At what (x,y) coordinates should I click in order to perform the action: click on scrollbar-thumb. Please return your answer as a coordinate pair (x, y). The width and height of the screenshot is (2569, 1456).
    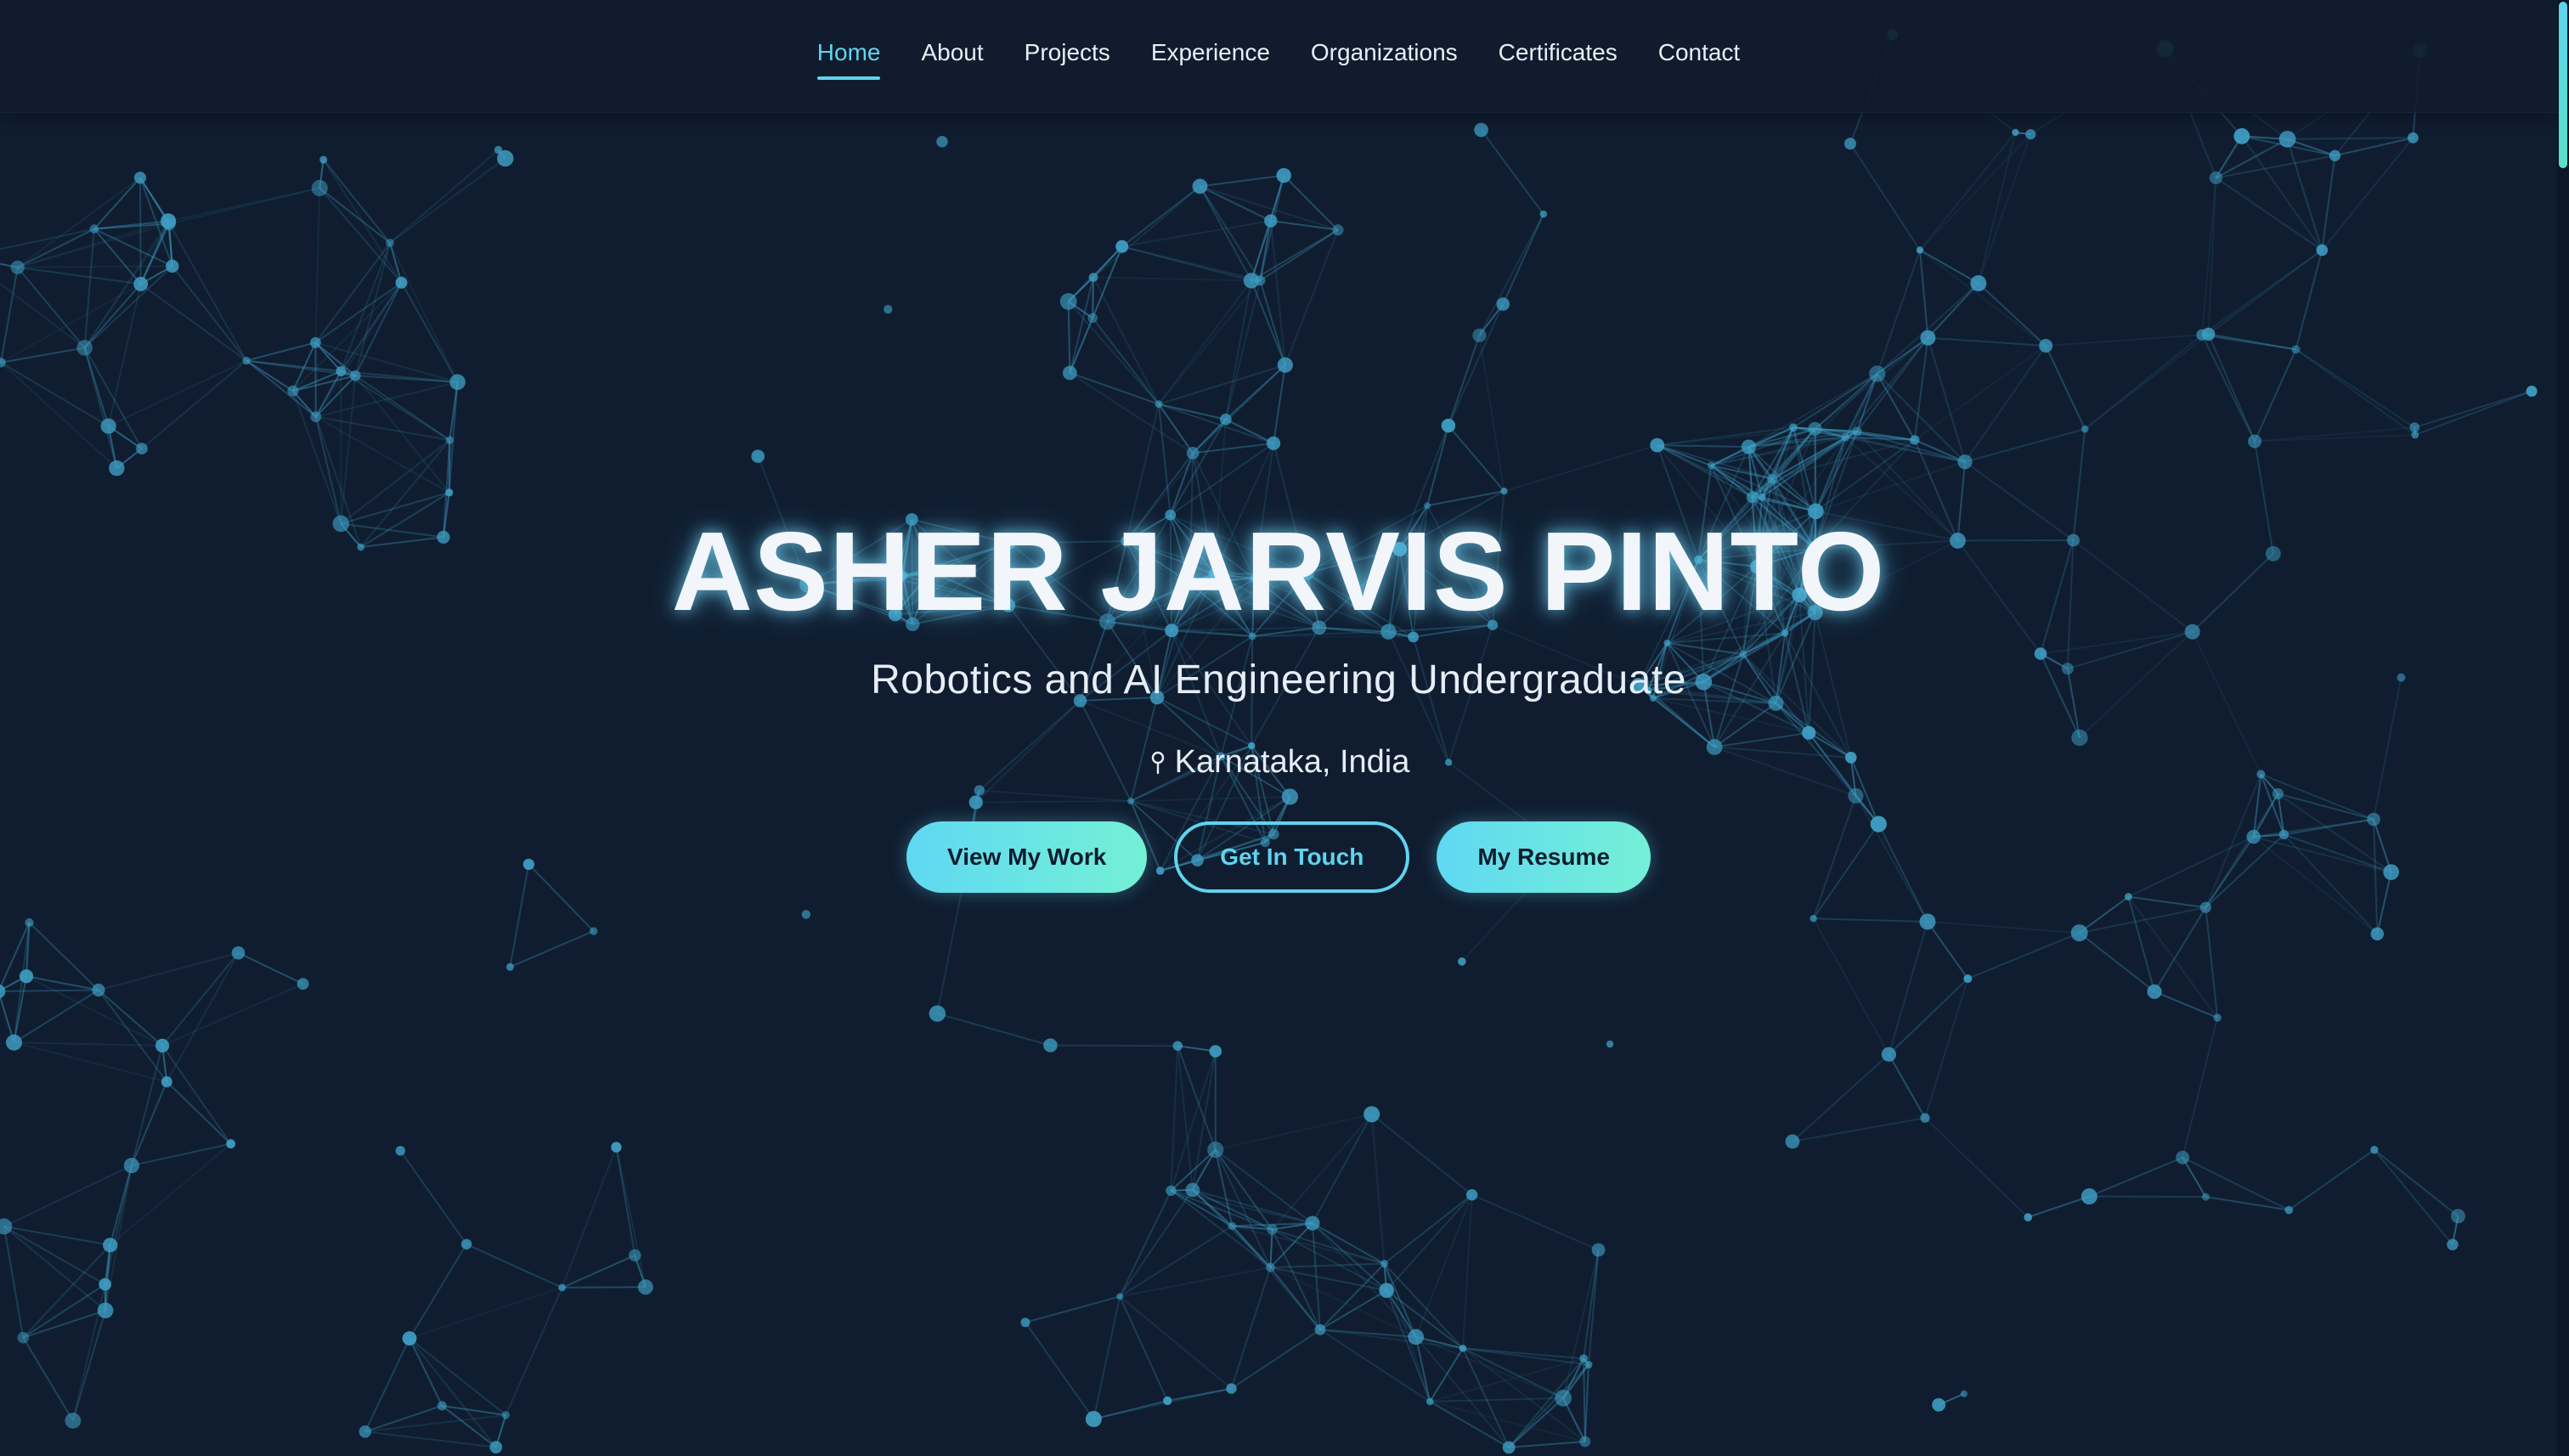
    Looking at the image, I should click on (2563, 85).